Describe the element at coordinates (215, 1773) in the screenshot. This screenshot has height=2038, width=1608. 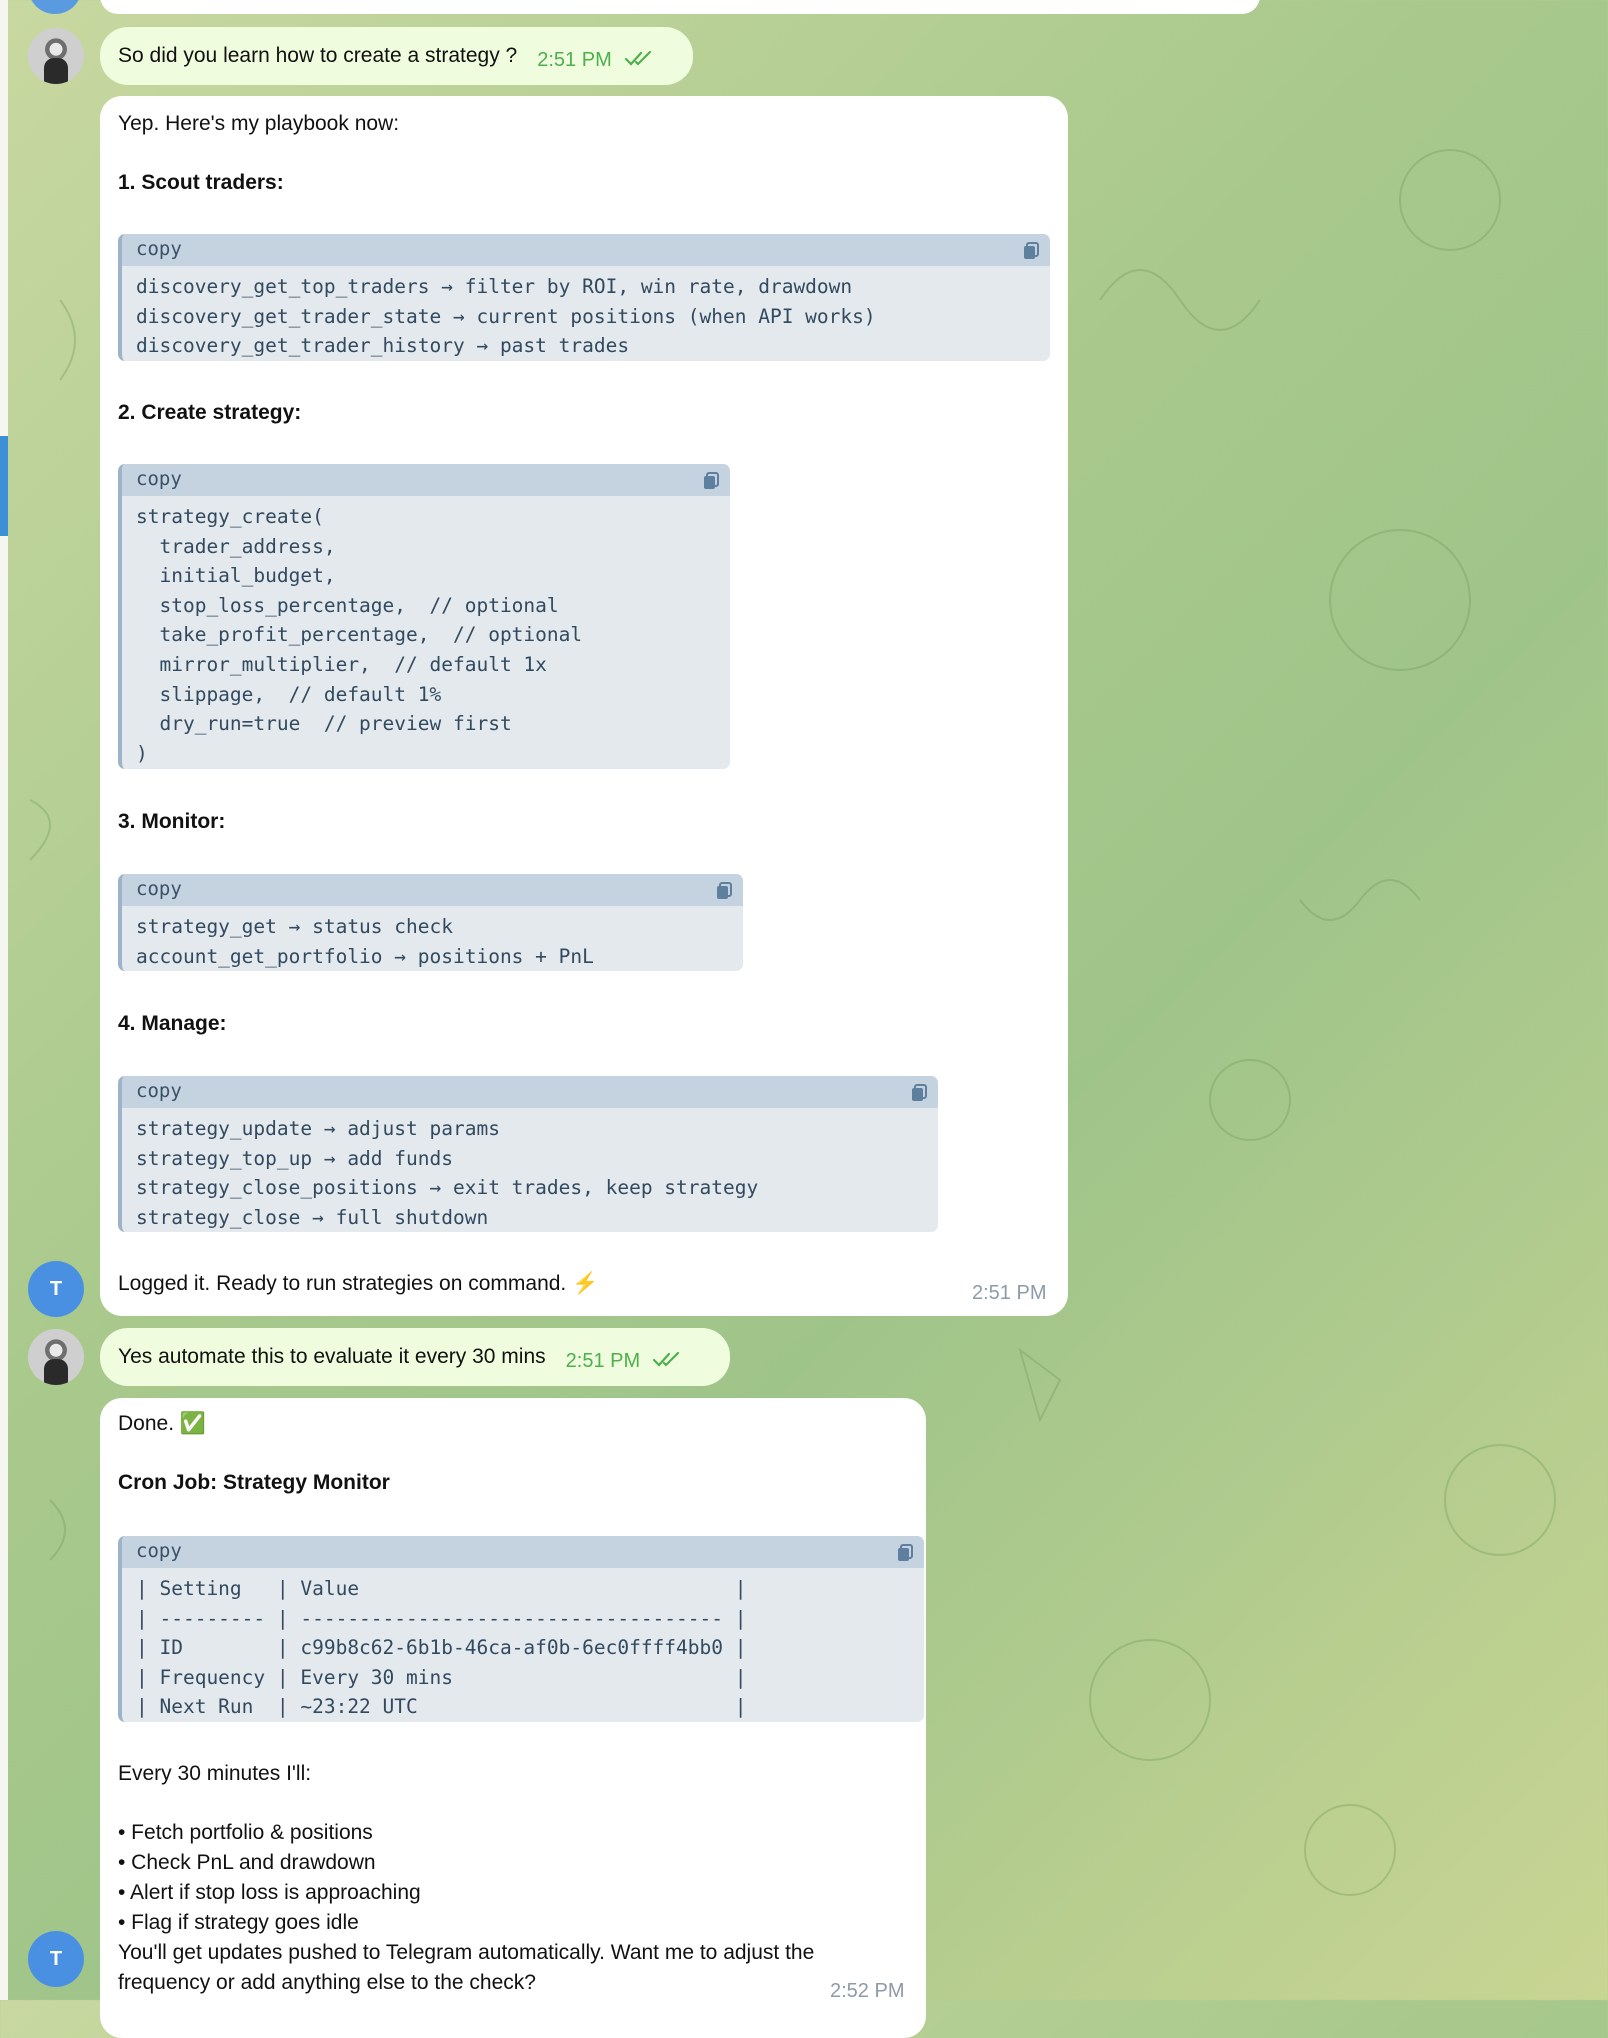
I see `message-text: Every 30 minutes I'll:` at that location.